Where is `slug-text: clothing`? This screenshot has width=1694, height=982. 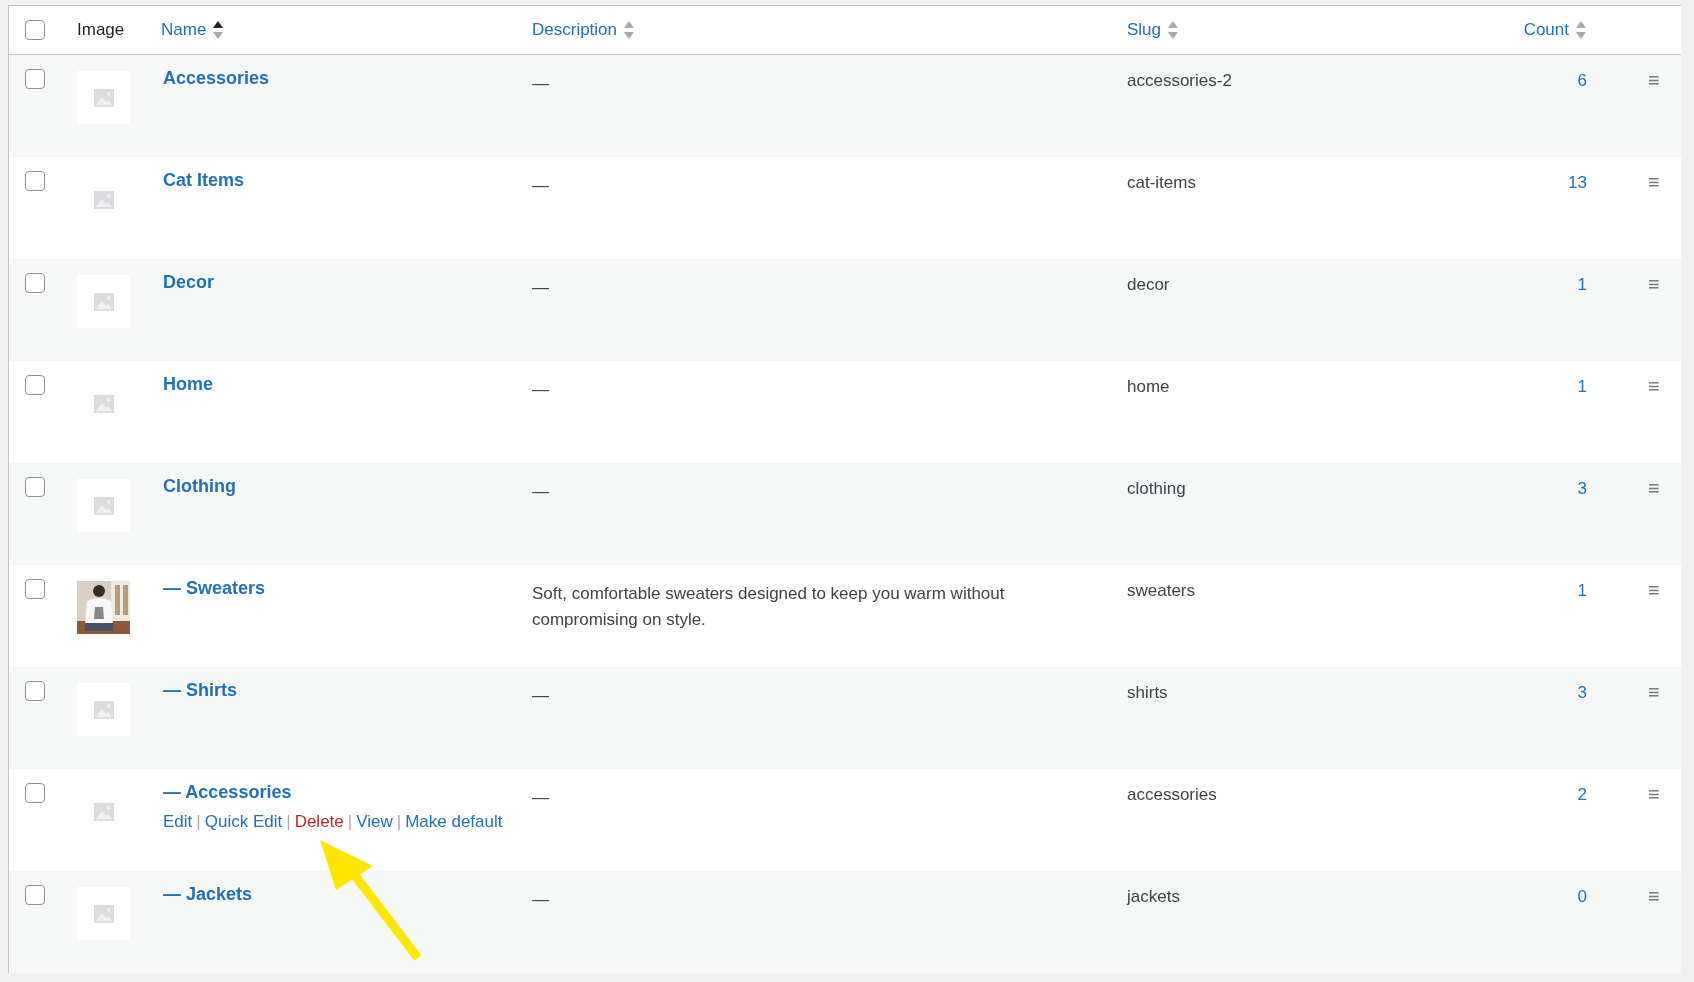 slug-text: clothing is located at coordinates (1156, 488).